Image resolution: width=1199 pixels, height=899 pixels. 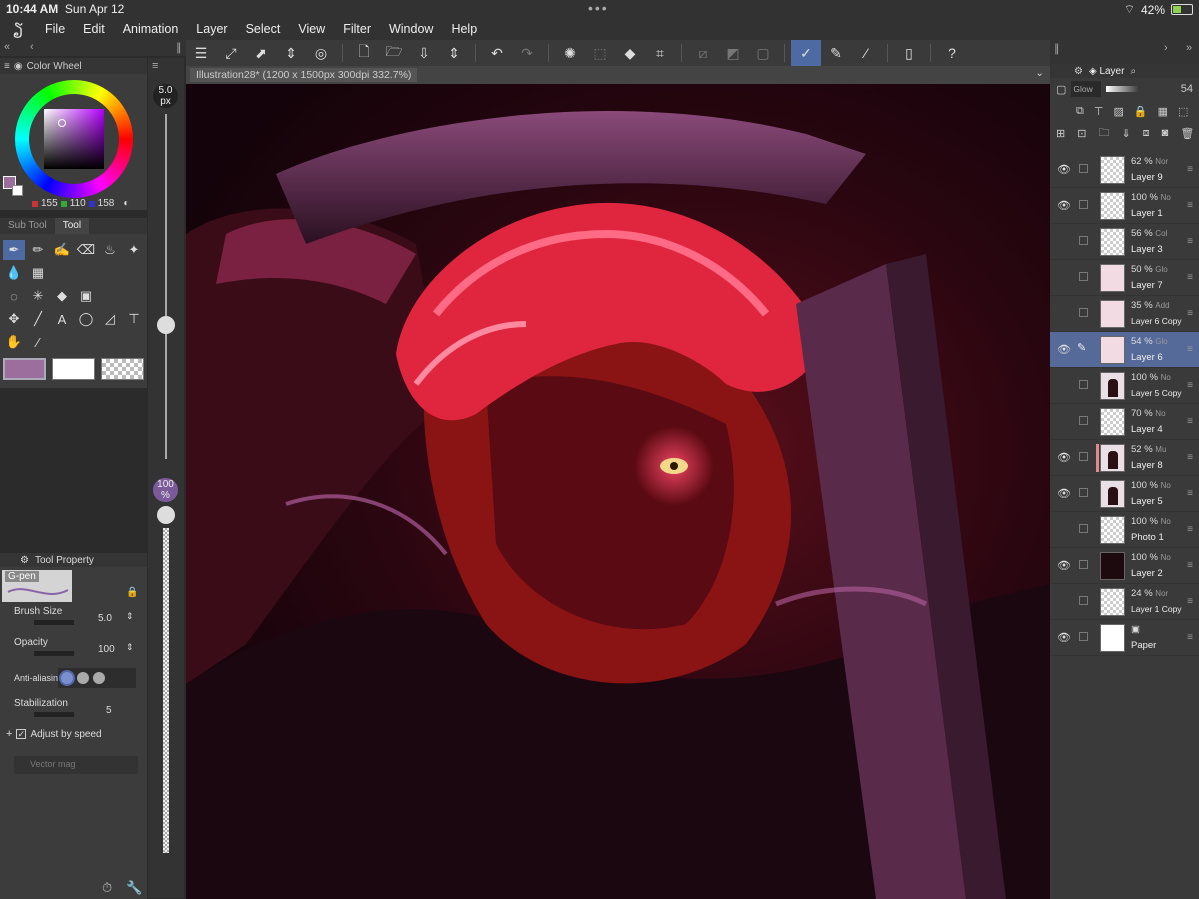 What do you see at coordinates (110, 319) in the screenshot?
I see `ruler-tool-icon: ◿` at bounding box center [110, 319].